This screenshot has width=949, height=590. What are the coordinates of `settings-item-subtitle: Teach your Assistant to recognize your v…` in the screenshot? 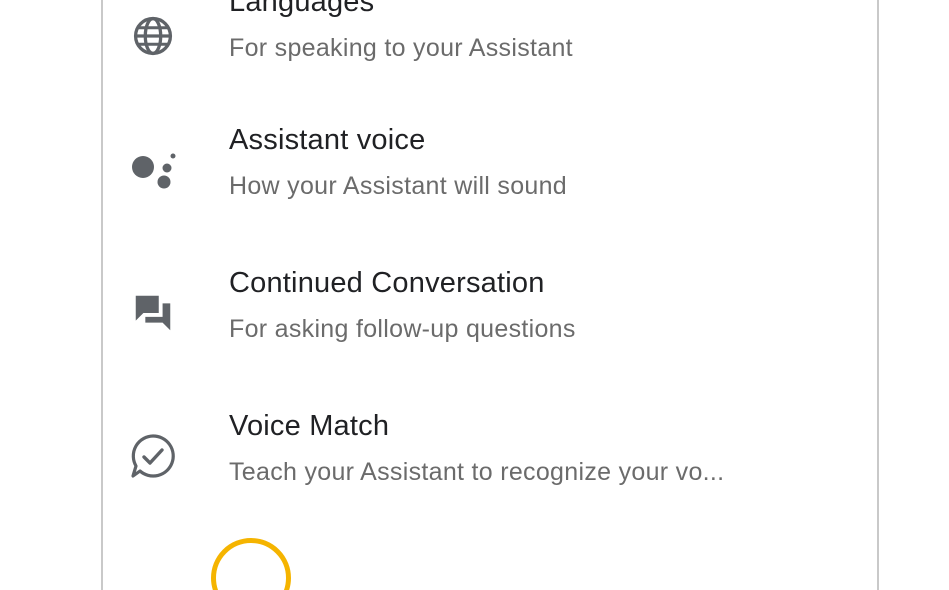 It's located at (477, 472).